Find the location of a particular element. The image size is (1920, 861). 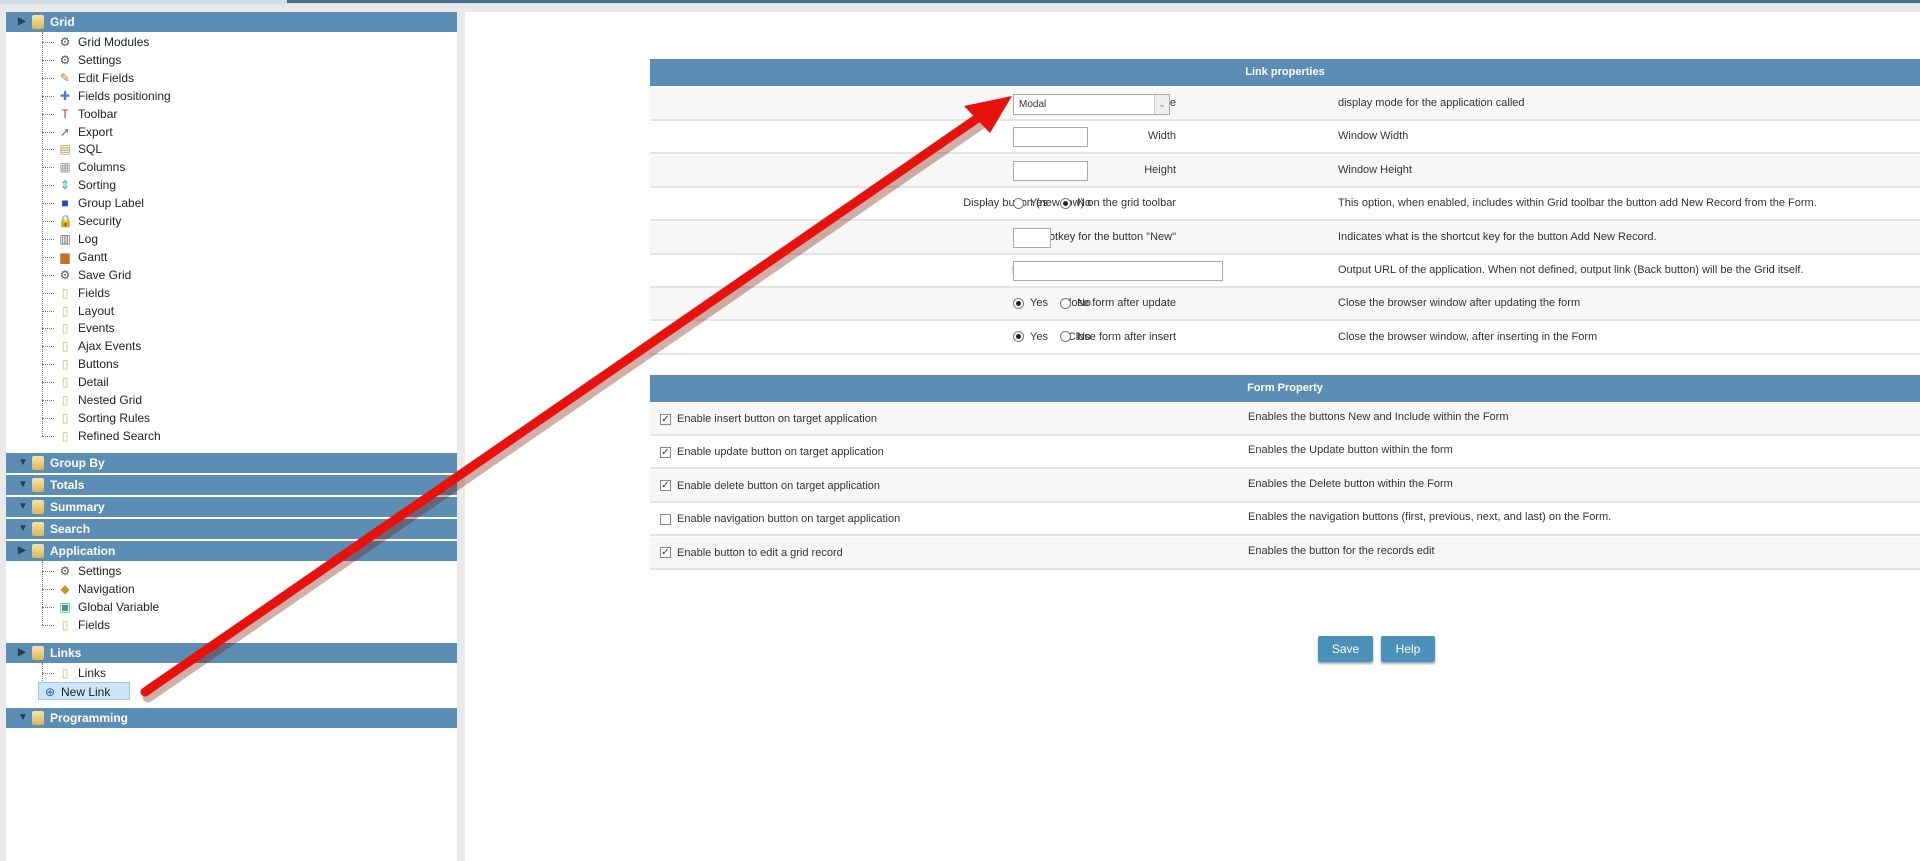

sidebar-item-fields-positioning: ✚ Fields positioning is located at coordinates (103, 96).